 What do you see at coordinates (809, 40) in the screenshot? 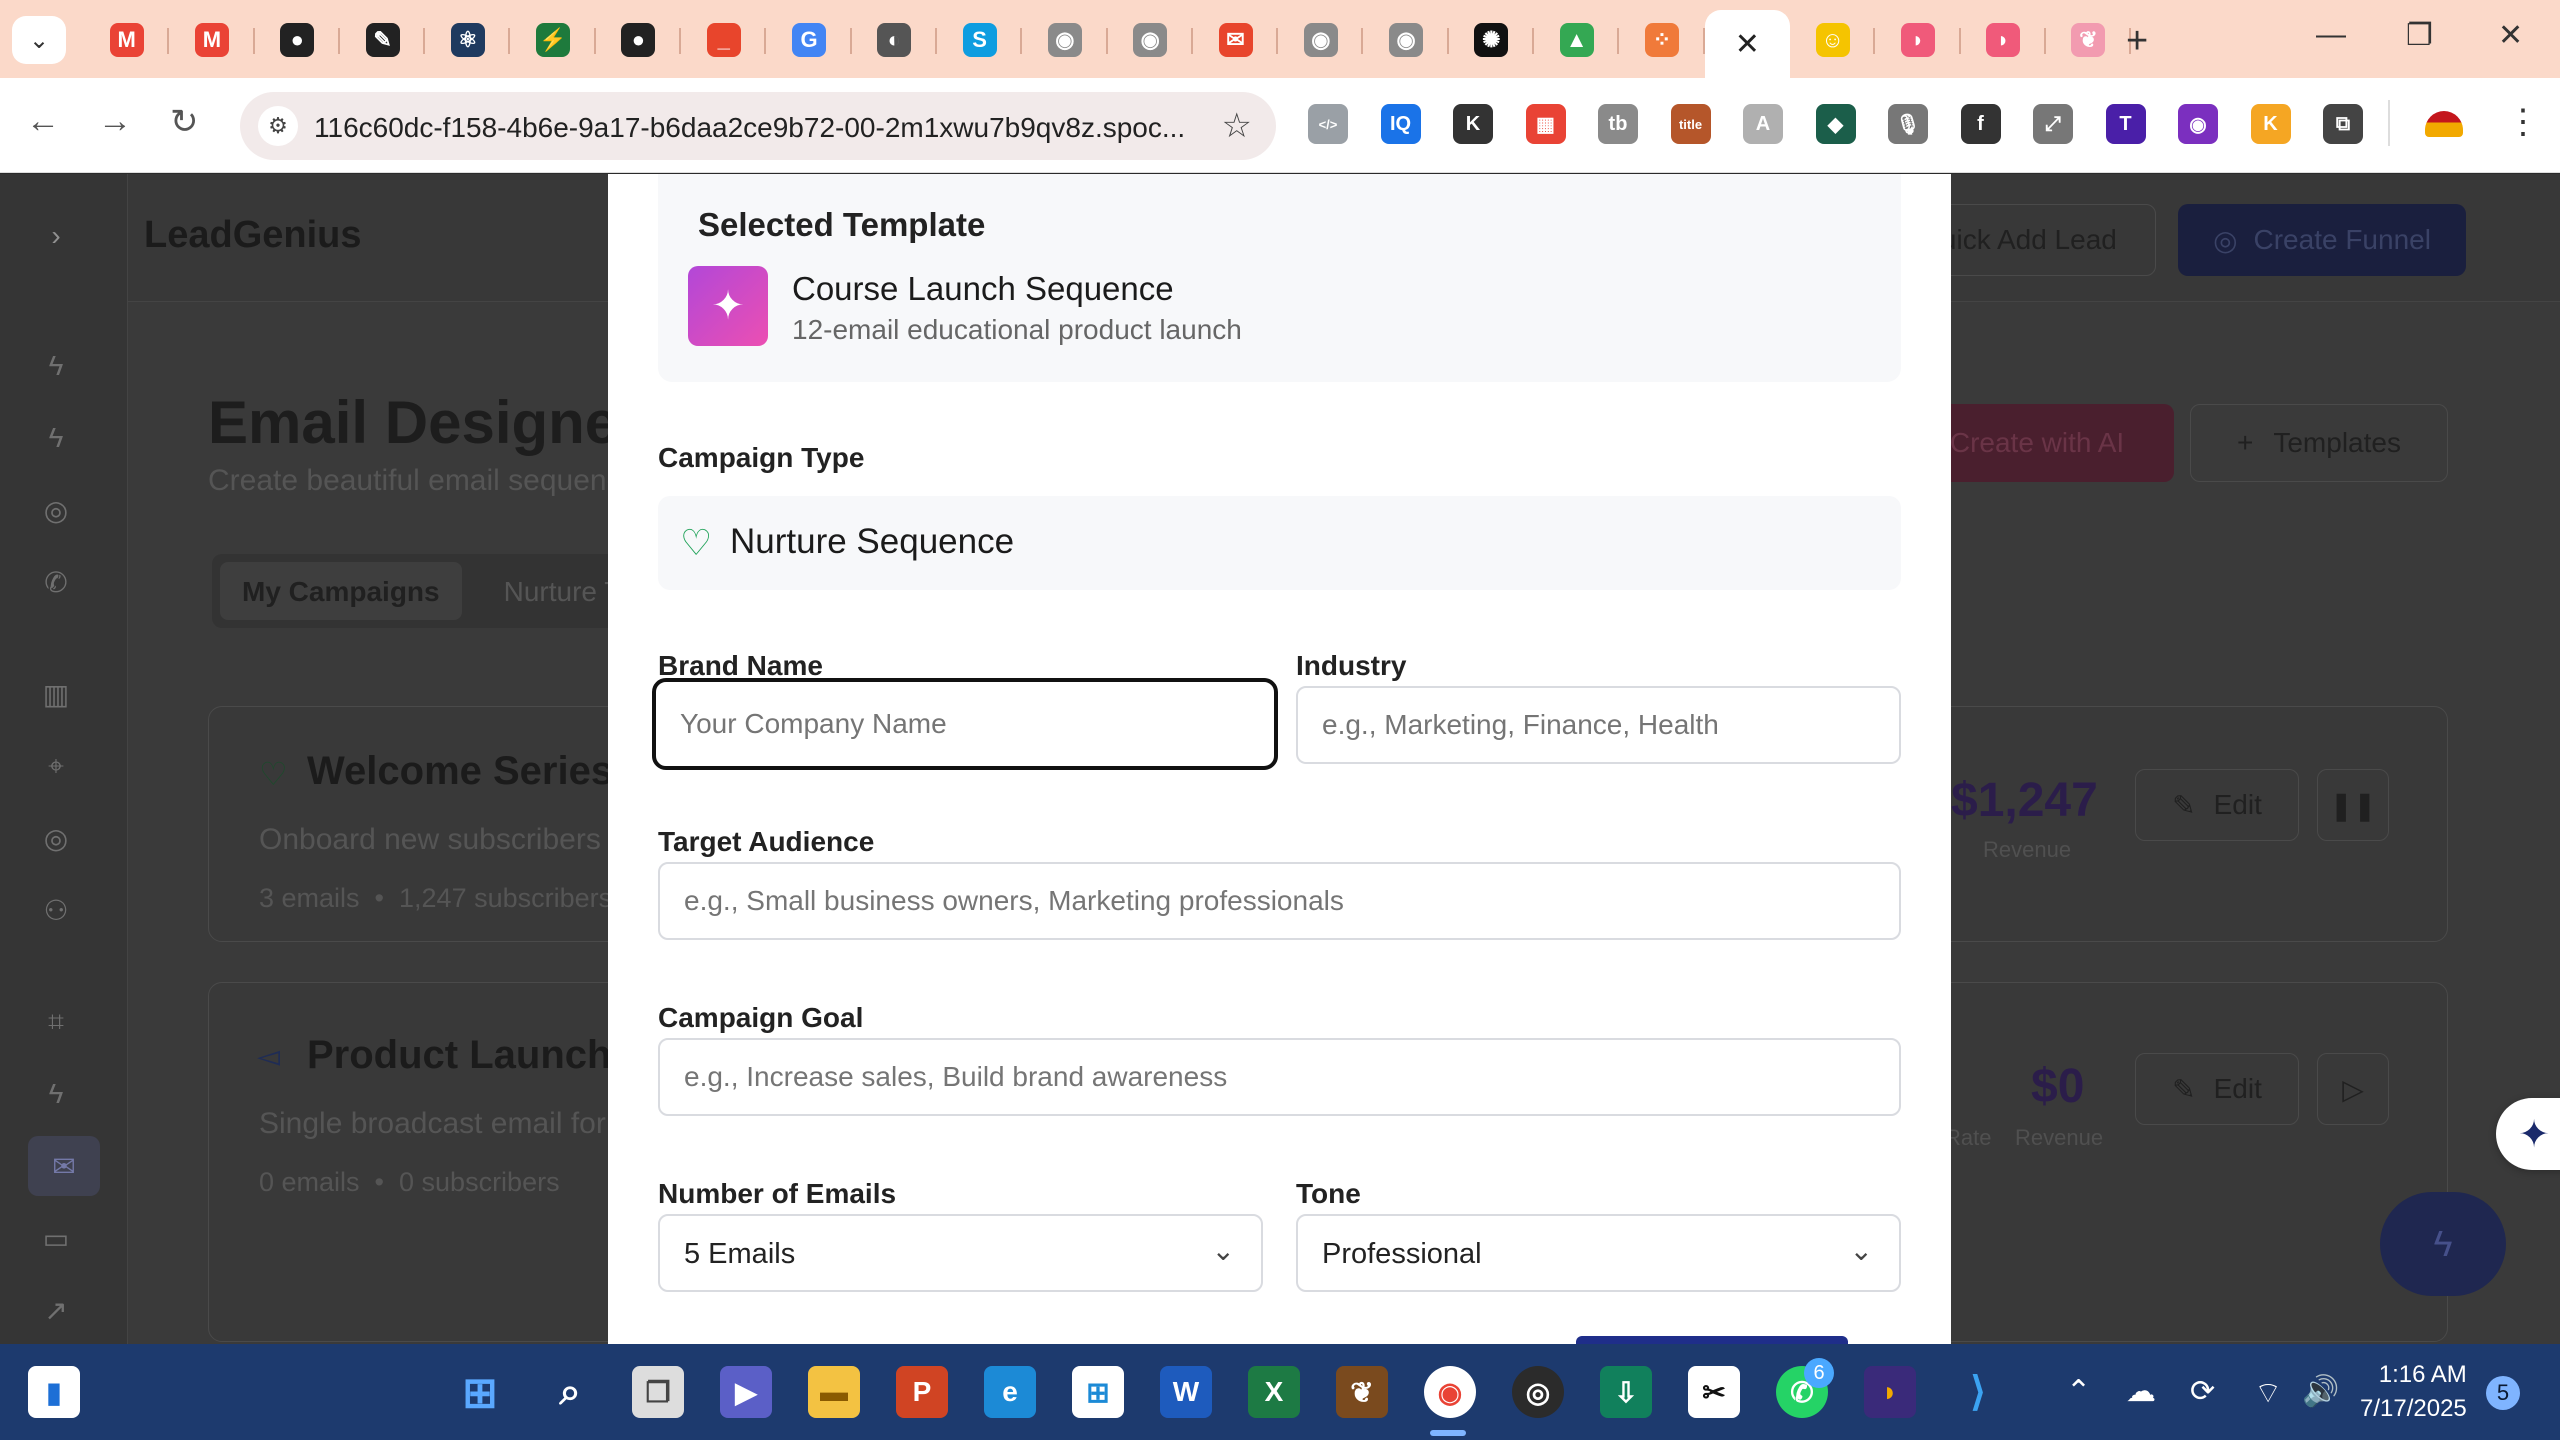
I see `browser-tab: G` at bounding box center [809, 40].